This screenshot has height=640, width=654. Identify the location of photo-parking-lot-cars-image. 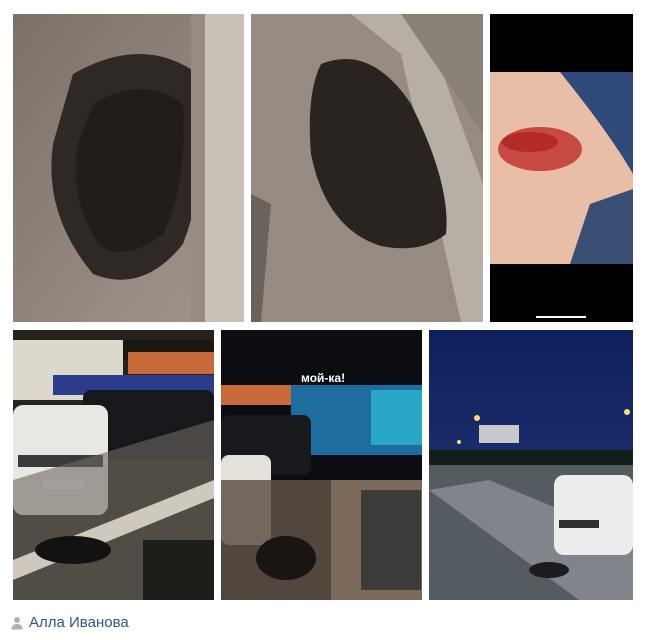
(113, 465).